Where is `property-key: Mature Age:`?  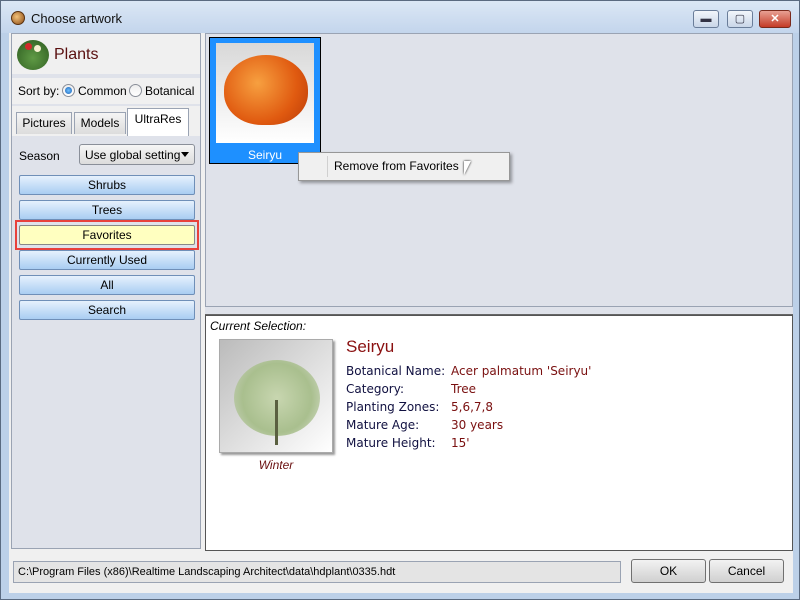
property-key: Mature Age: is located at coordinates (383, 425).